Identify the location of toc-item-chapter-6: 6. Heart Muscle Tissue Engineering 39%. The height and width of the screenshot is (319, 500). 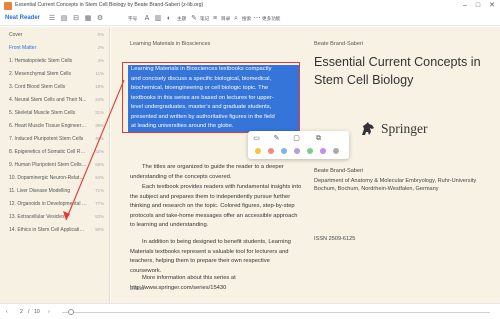
(55, 126).